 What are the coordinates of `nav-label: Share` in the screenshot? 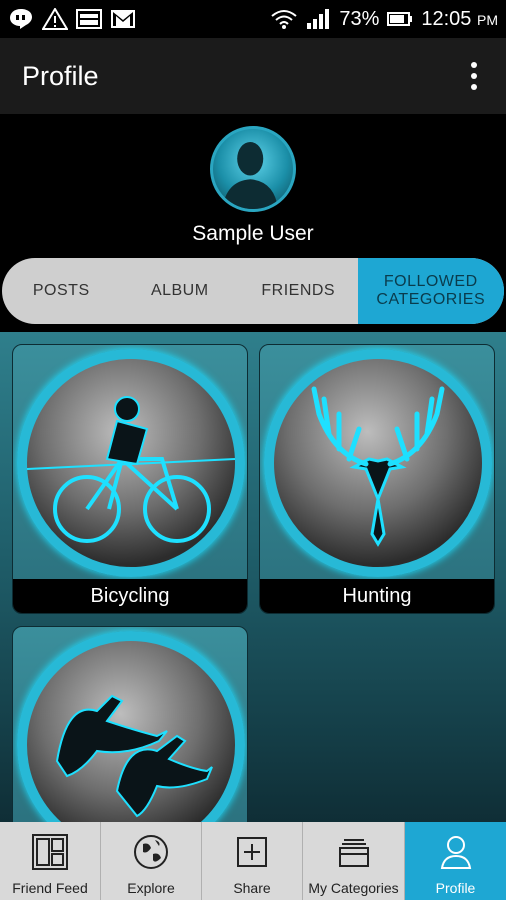 It's located at (252, 888).